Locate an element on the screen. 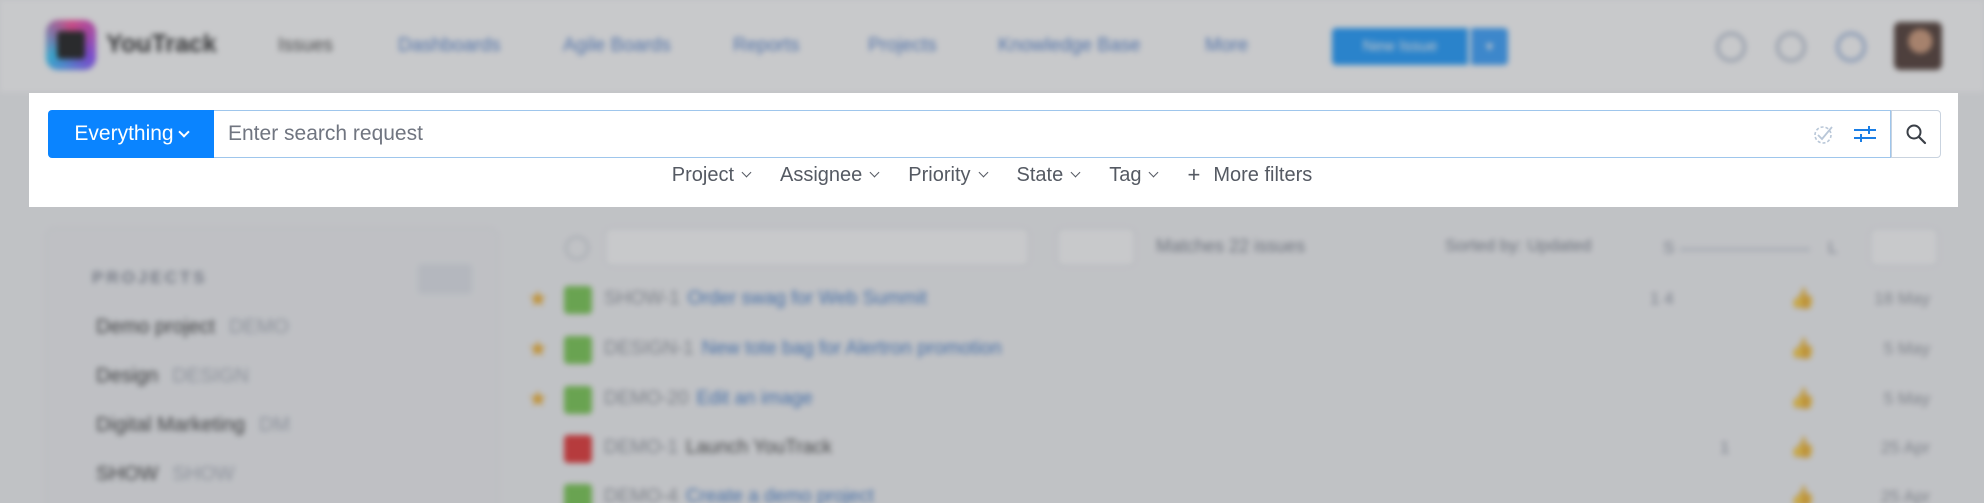 The height and width of the screenshot is (503, 1984). more-filters-button: + More filters is located at coordinates (1249, 175).